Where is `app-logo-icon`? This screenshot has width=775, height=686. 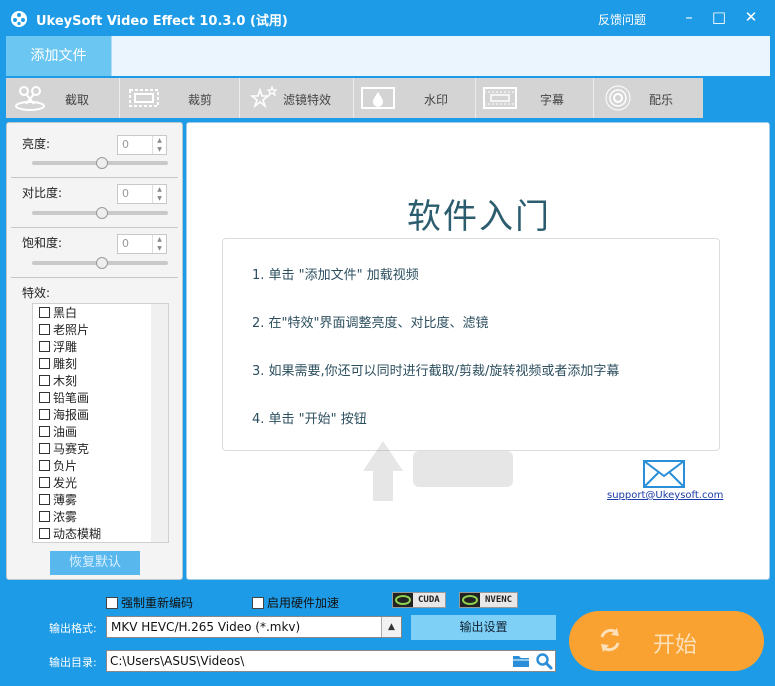
app-logo-icon is located at coordinates (19, 19).